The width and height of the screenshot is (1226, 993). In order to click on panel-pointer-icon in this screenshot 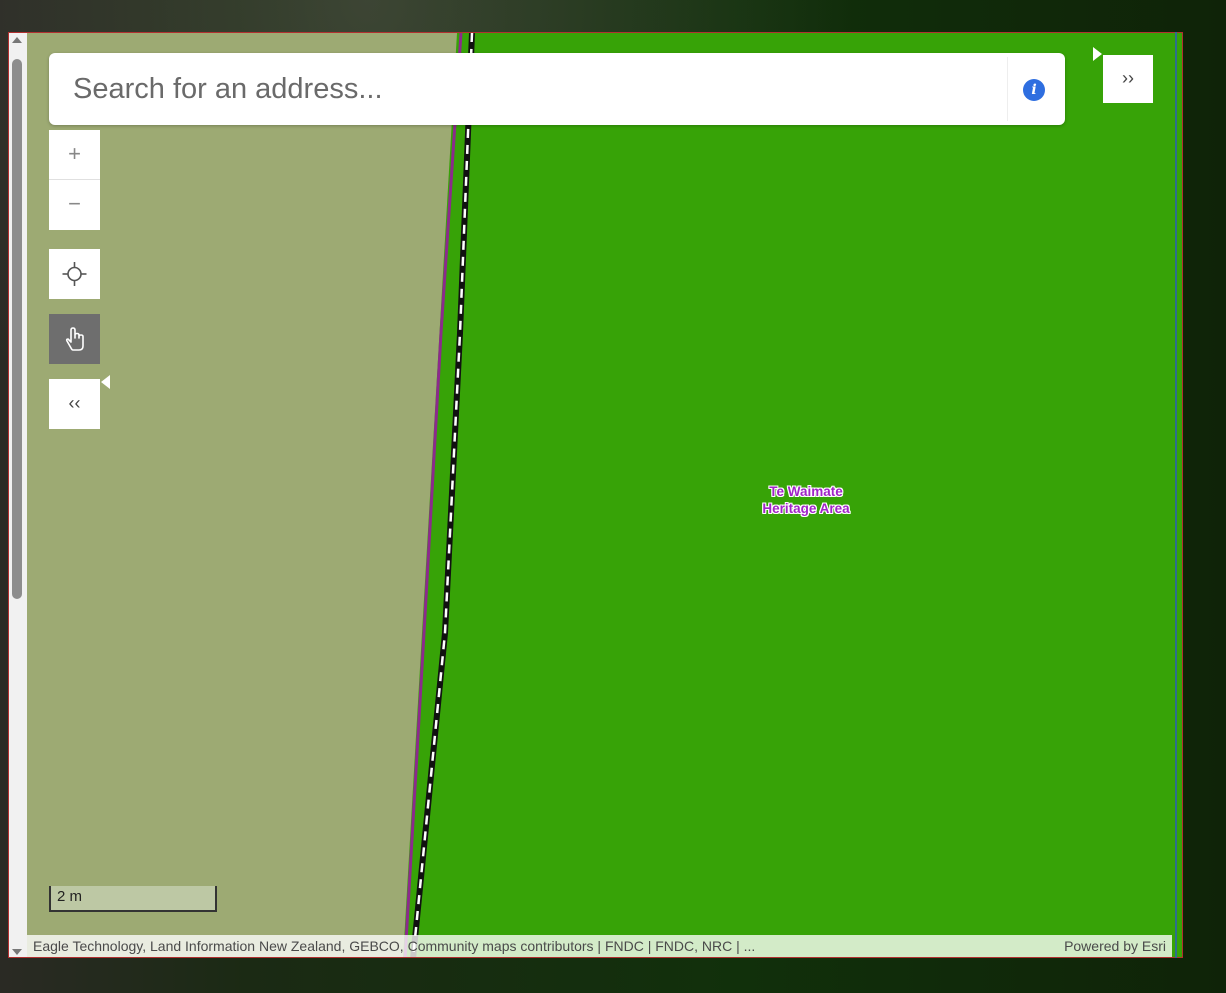, I will do `click(1097, 54)`.